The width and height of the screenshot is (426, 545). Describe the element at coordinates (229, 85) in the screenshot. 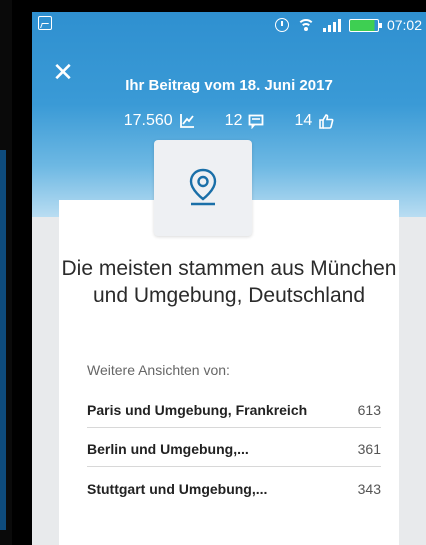

I see `post-title: Ihr Beitrag vom 18. Juni 2017` at that location.